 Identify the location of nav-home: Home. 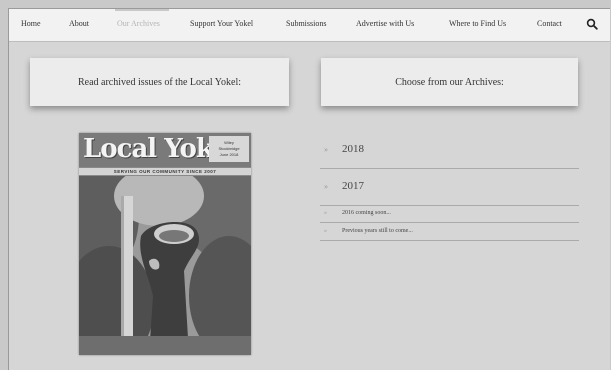
(31, 23).